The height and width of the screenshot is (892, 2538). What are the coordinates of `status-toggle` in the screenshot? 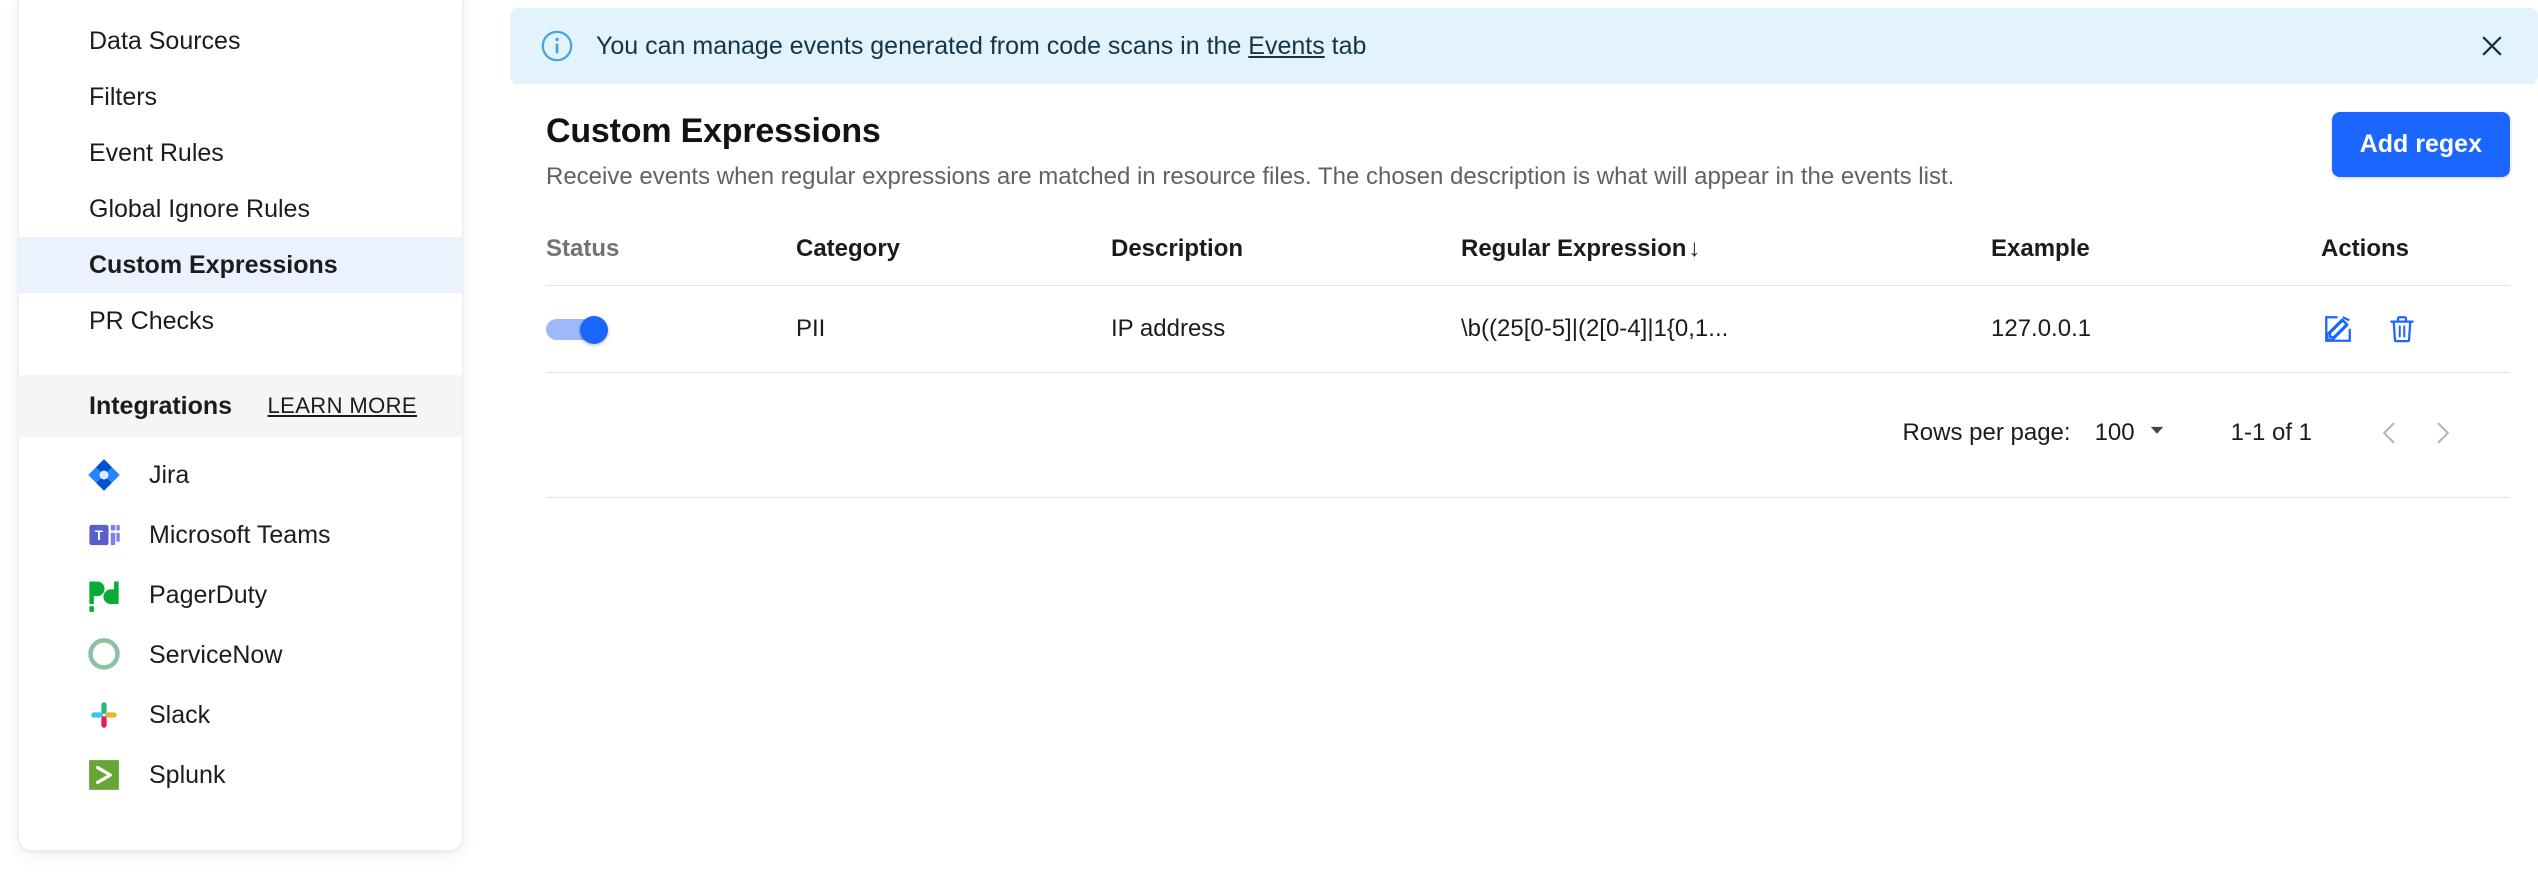 It's located at (577, 330).